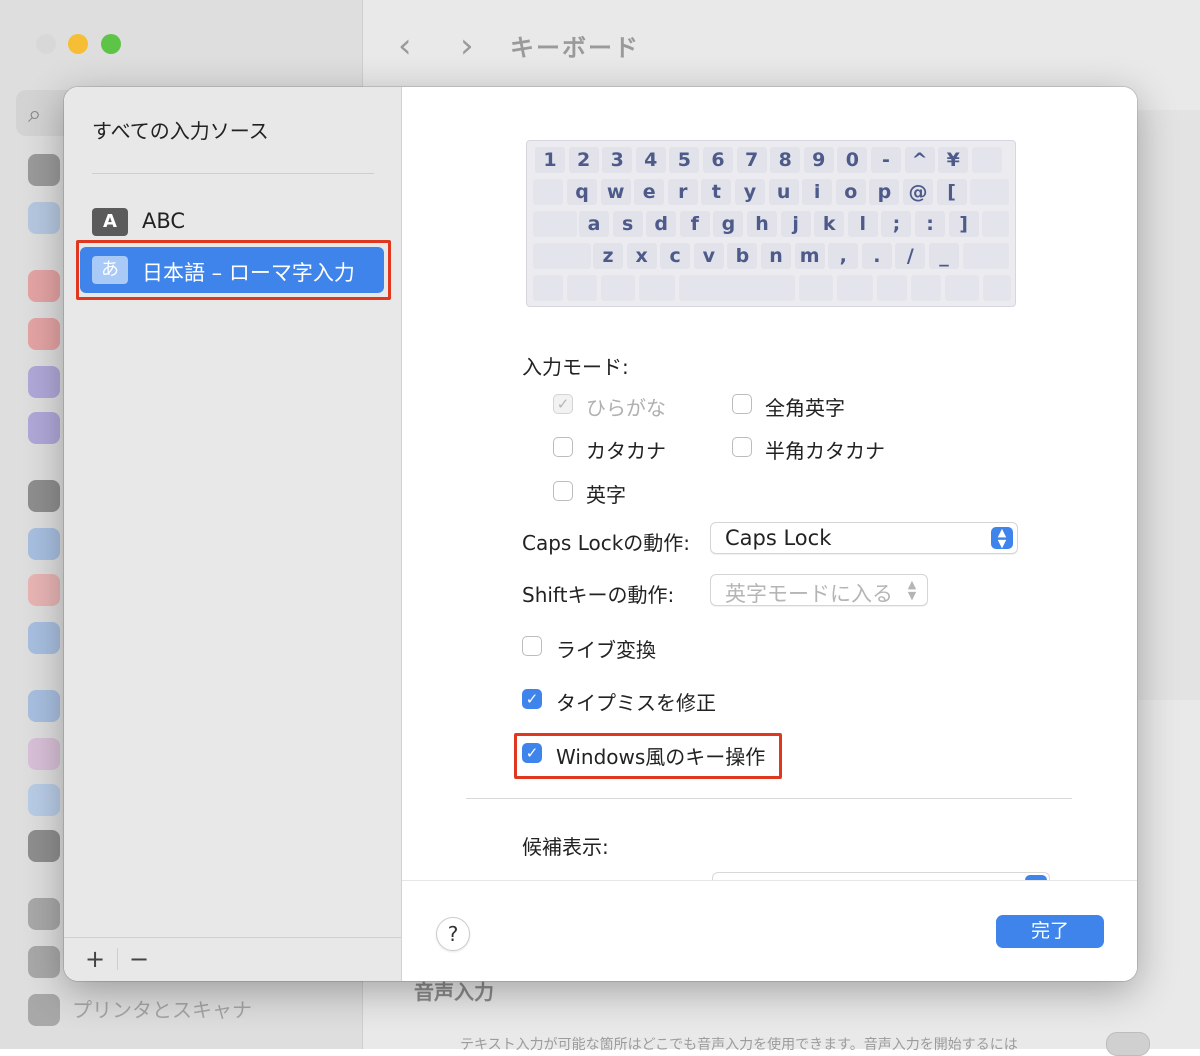  What do you see at coordinates (778, 538) in the screenshot?
I see `caps-lock-value: Caps Lock` at bounding box center [778, 538].